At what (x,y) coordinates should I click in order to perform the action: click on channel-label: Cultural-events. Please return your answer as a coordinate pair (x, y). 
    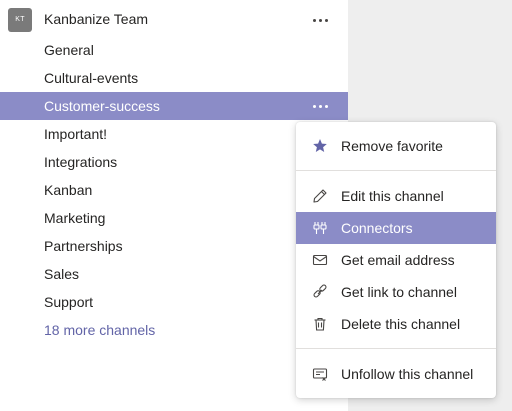
    Looking at the image, I should click on (91, 78).